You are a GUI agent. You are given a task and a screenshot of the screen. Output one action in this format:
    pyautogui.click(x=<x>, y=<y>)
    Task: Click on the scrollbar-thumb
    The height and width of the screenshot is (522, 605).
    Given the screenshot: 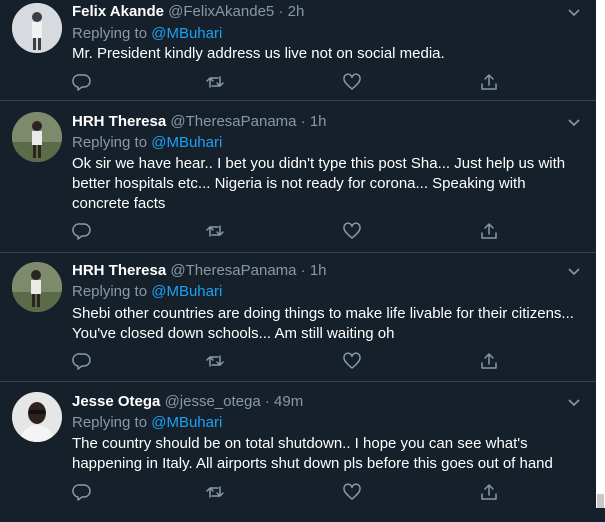 What is the action you would take?
    pyautogui.click(x=600, y=501)
    